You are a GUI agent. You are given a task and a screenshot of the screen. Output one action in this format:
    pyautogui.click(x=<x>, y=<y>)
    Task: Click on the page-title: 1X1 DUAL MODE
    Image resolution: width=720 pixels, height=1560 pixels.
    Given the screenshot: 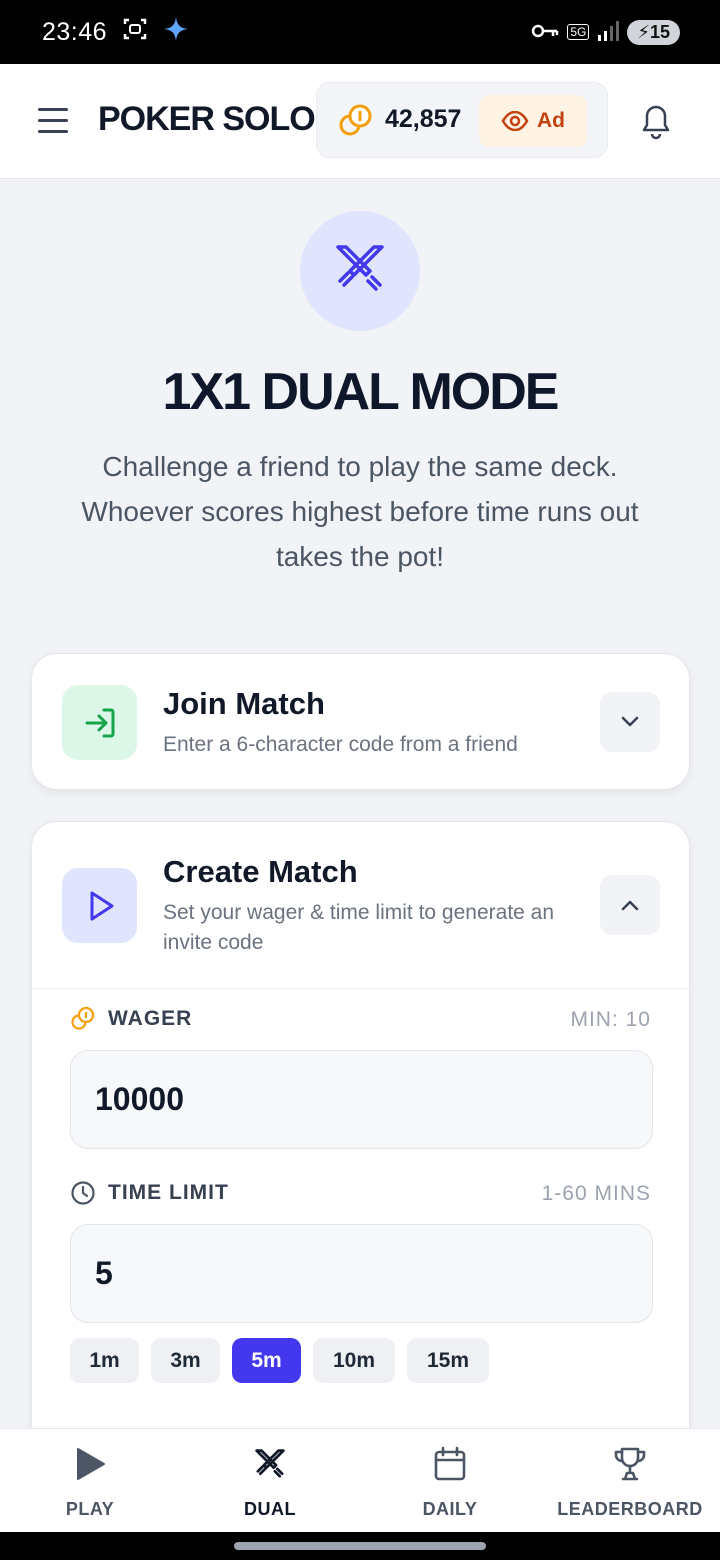 What is the action you would take?
    pyautogui.click(x=361, y=392)
    